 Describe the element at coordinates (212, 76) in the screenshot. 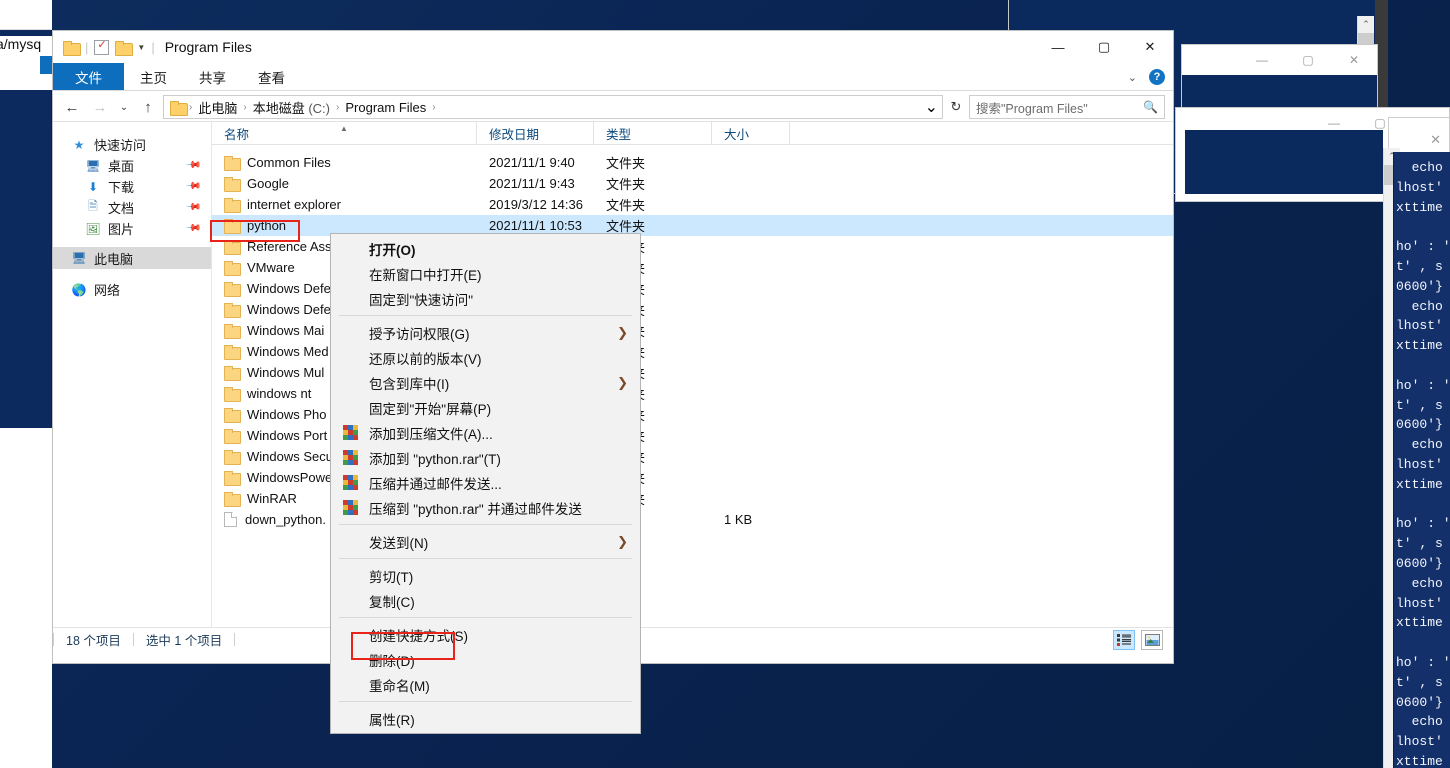

I see `tab-share: 共享` at that location.